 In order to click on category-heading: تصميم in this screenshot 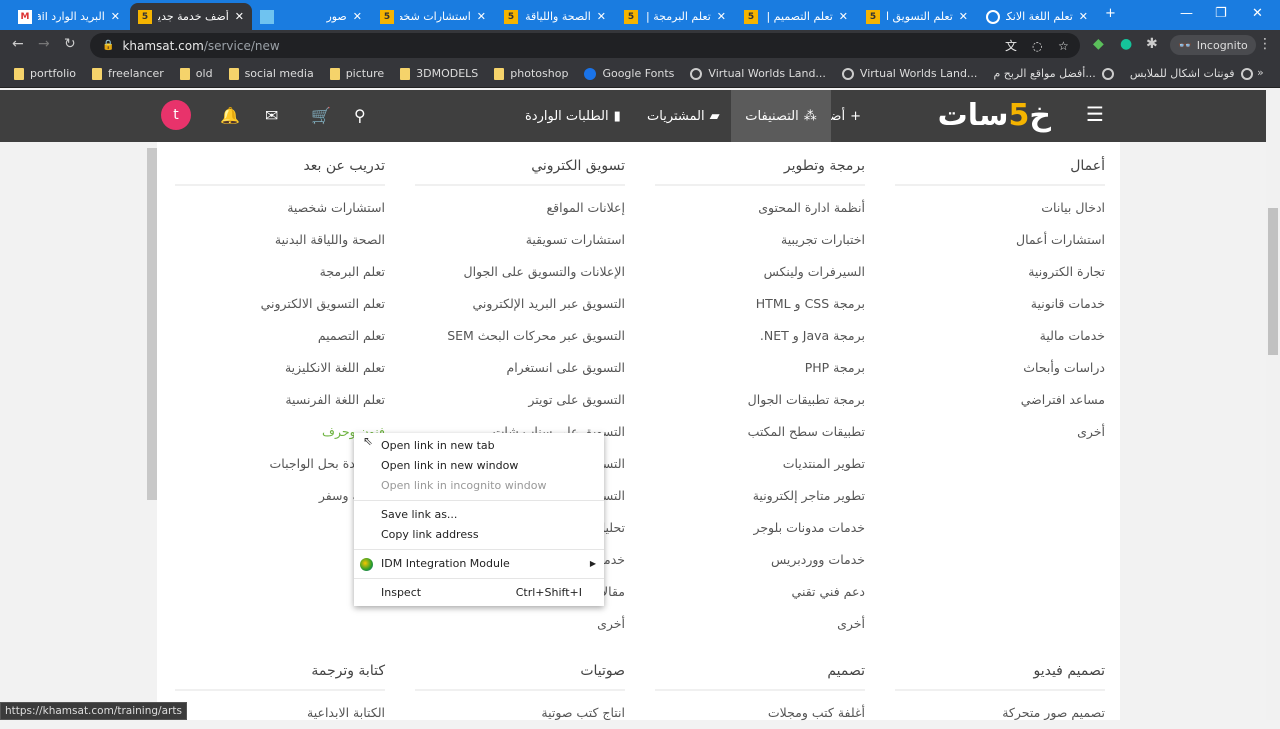, I will do `click(760, 674)`.